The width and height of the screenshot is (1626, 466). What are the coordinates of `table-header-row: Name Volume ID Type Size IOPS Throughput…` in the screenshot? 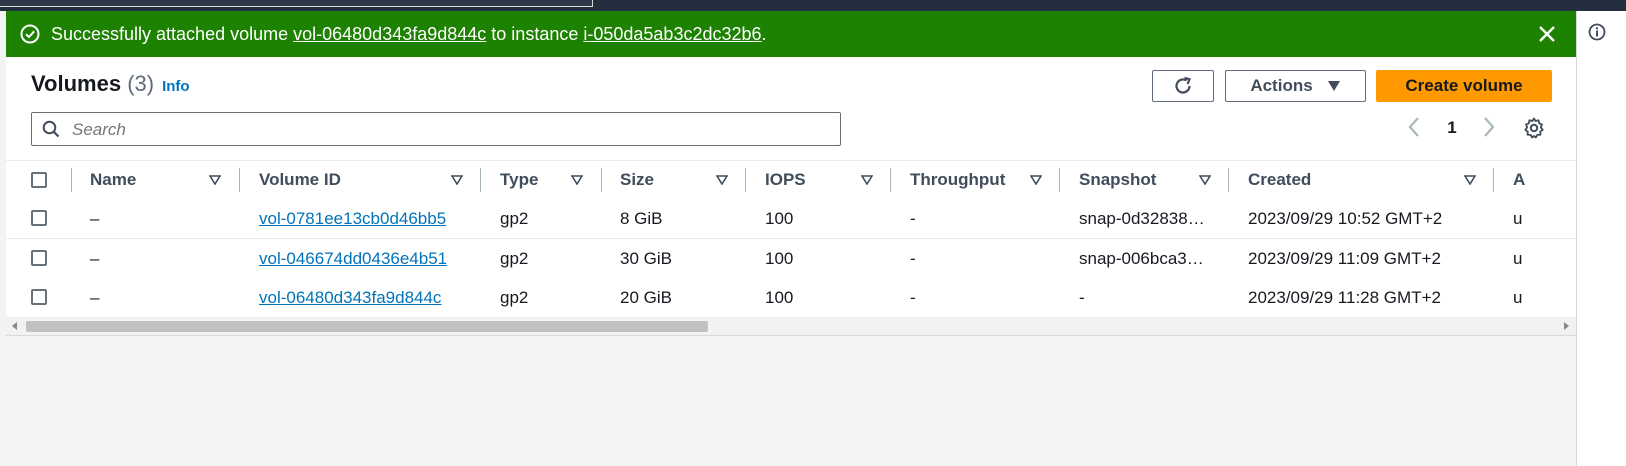 It's located at (791, 180).